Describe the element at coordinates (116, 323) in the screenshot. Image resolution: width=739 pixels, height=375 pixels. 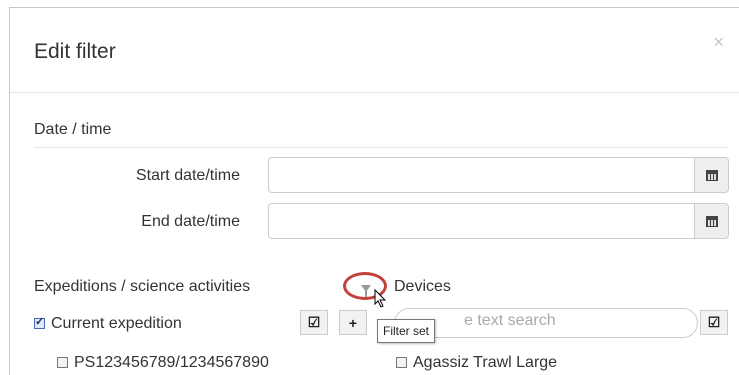
I see `current-expedition-label: Current expedition` at that location.